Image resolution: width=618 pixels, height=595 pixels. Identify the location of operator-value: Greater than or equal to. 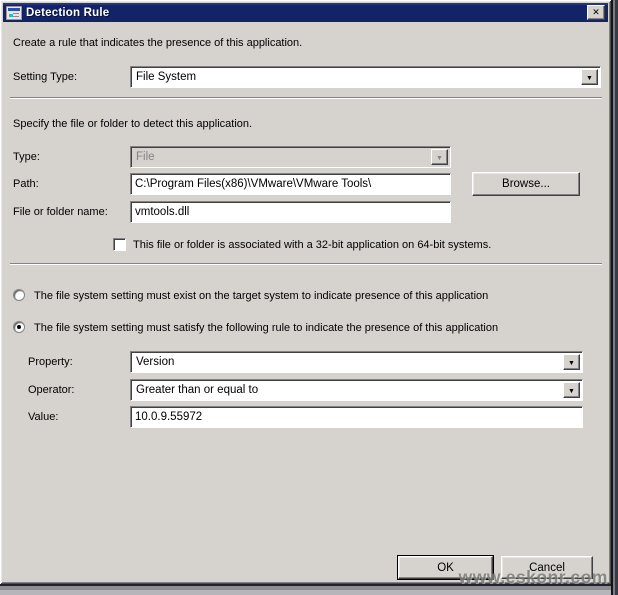
(197, 390).